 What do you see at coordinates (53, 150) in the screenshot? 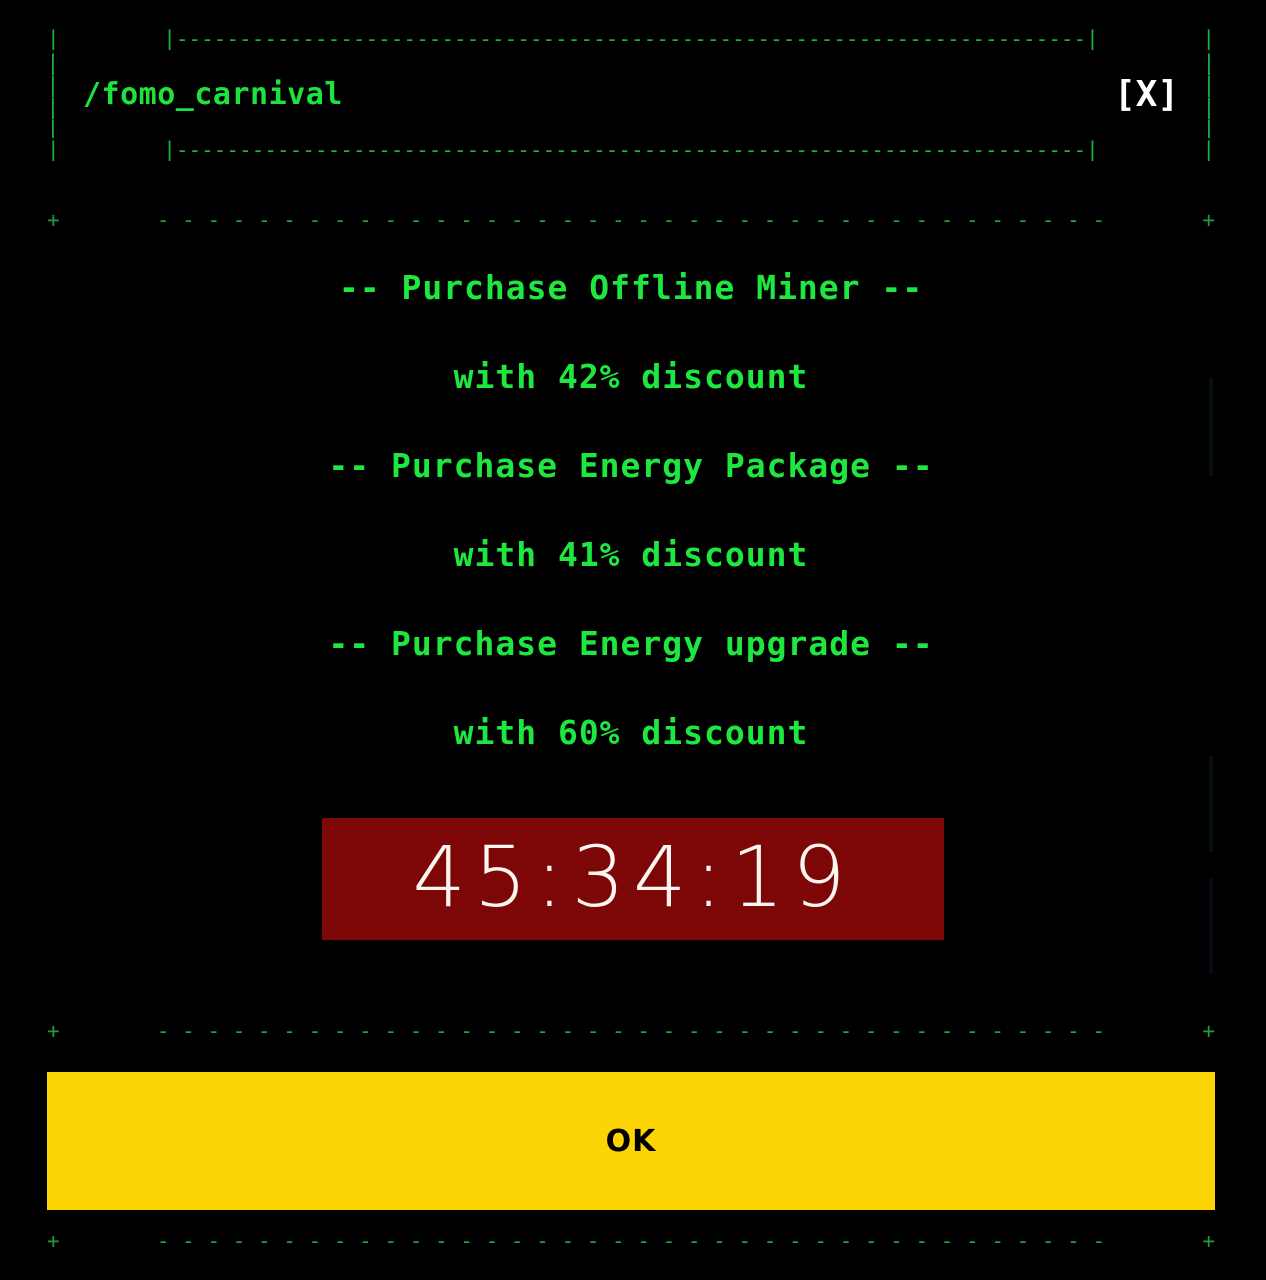
I see `titlebar-corner-bottom-left: |` at bounding box center [53, 150].